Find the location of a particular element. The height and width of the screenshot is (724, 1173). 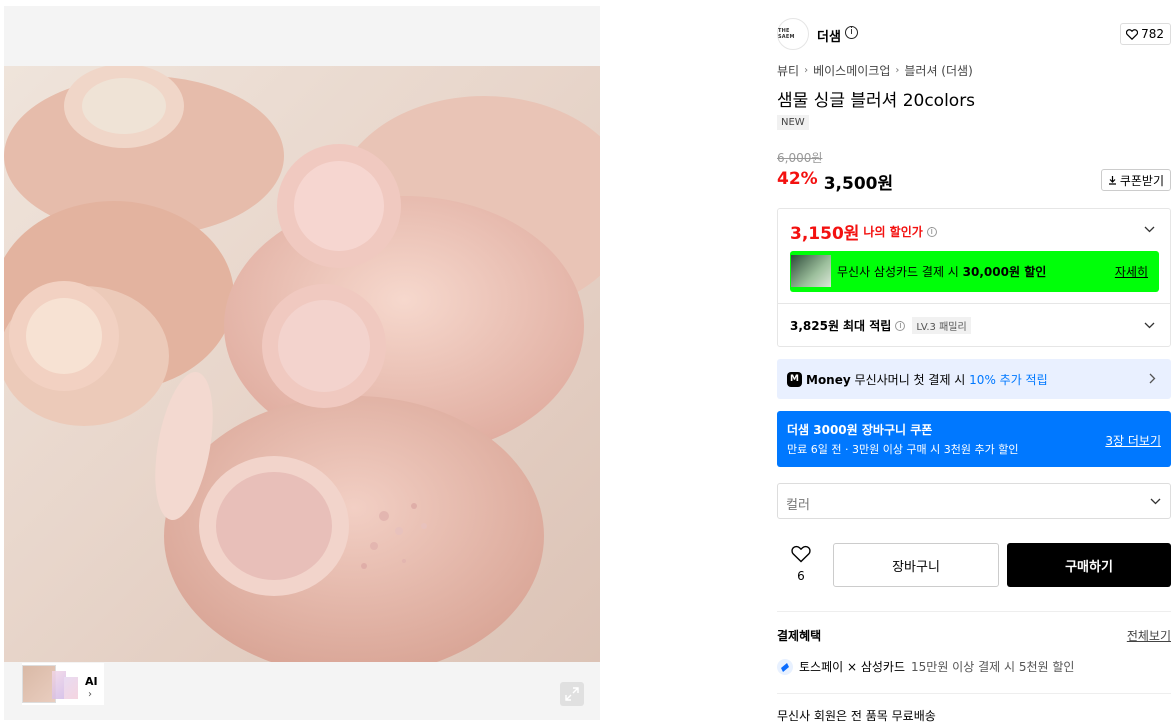

color-option-select: 컬러 is located at coordinates (974, 501).